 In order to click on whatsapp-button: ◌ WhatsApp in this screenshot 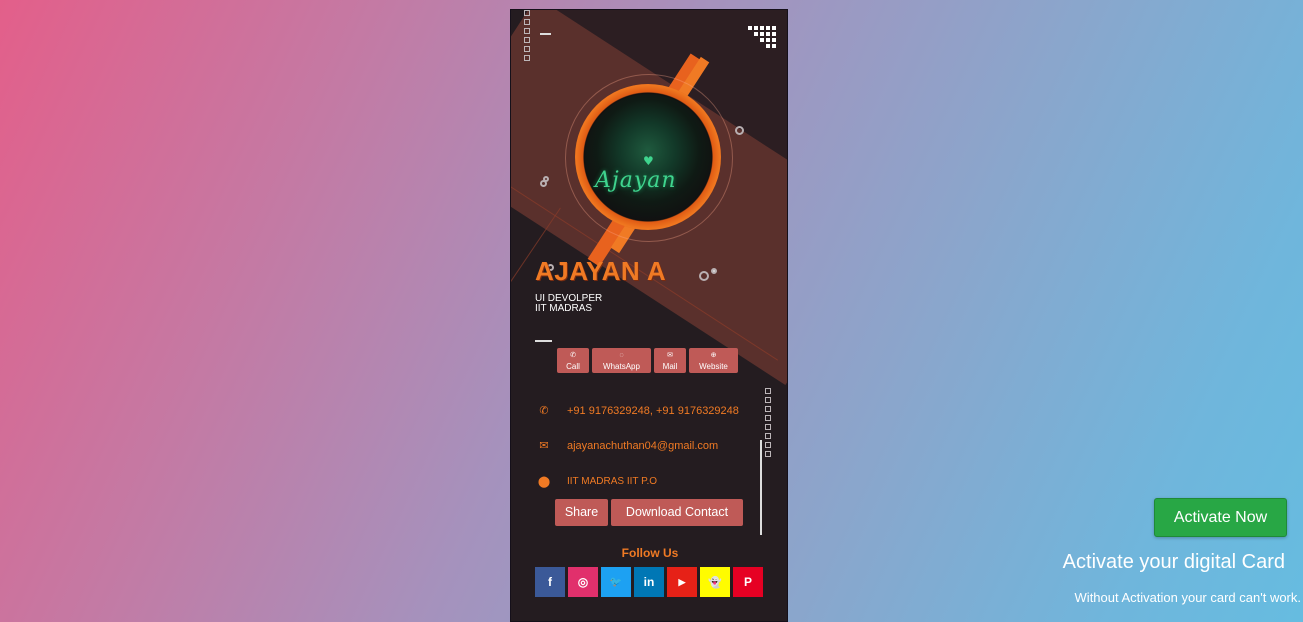, I will do `click(621, 360)`.